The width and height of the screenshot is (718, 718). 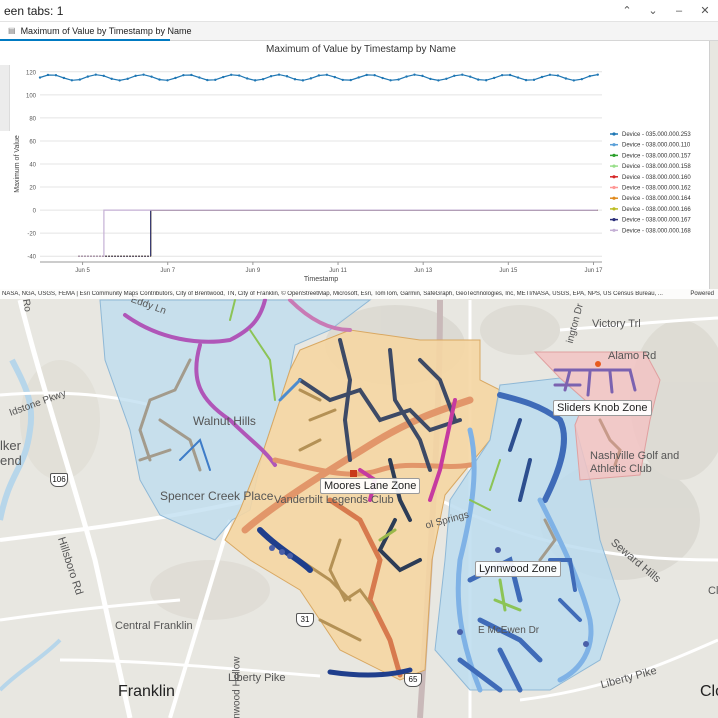 I want to click on tab-chart: ▤ Maximum of Value by Timestamp by Name, so click(x=95, y=31).